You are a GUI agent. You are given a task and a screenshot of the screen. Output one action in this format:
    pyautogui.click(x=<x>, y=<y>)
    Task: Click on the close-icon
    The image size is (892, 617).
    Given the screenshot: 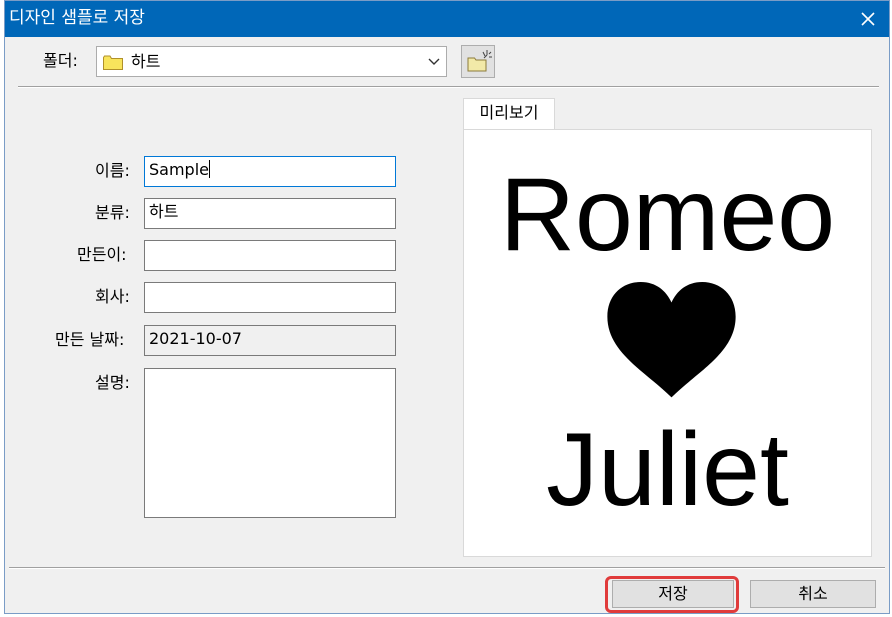 What is the action you would take?
    pyautogui.click(x=868, y=19)
    